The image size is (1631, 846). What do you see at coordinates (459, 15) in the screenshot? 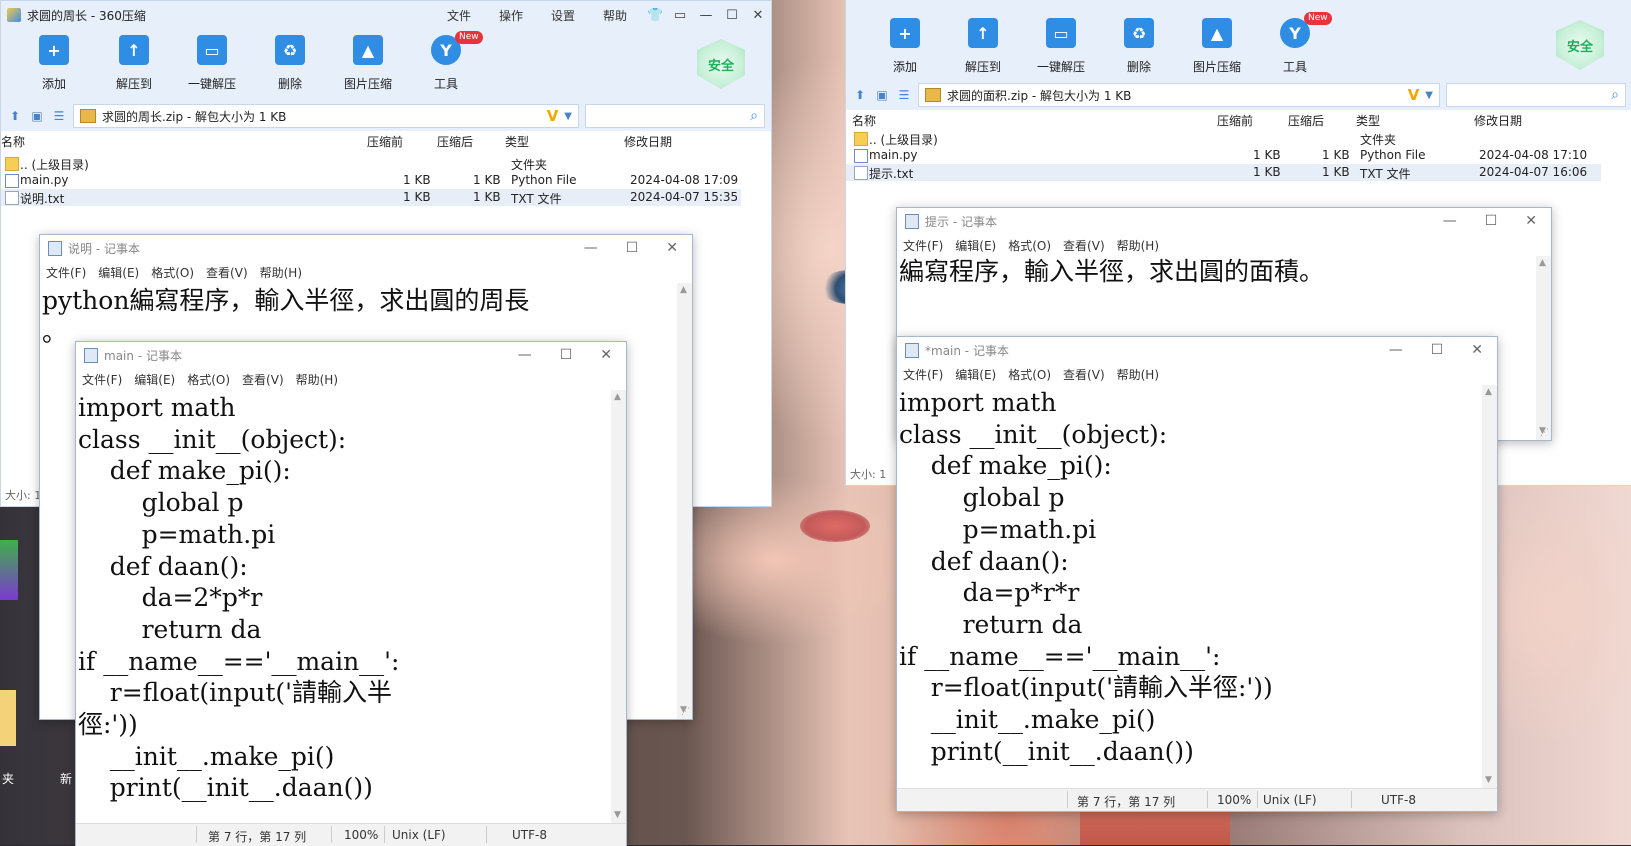
I see `menu-file: 文件` at bounding box center [459, 15].